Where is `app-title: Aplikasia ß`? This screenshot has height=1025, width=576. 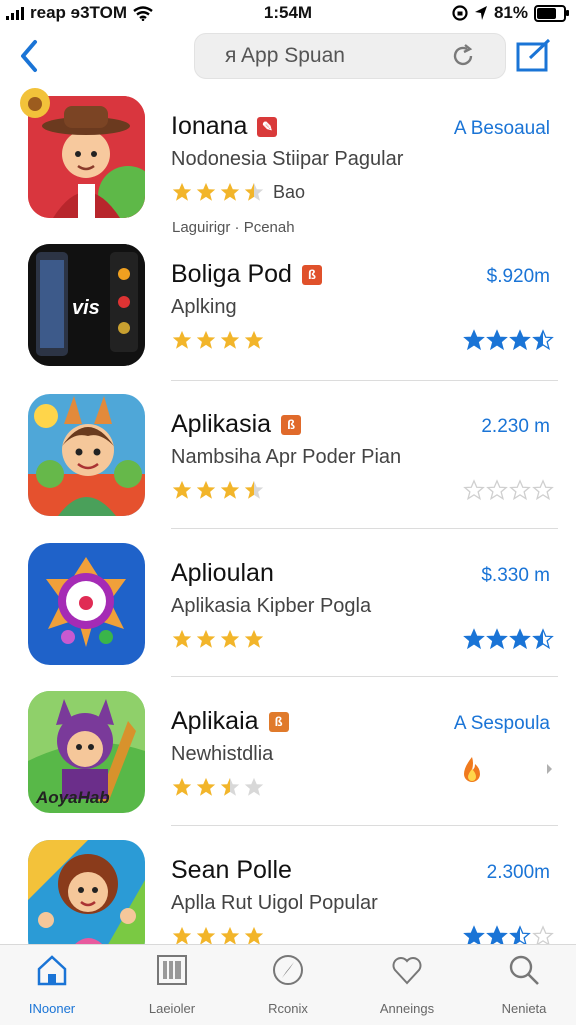 app-title: Aplikasia ß is located at coordinates (236, 424).